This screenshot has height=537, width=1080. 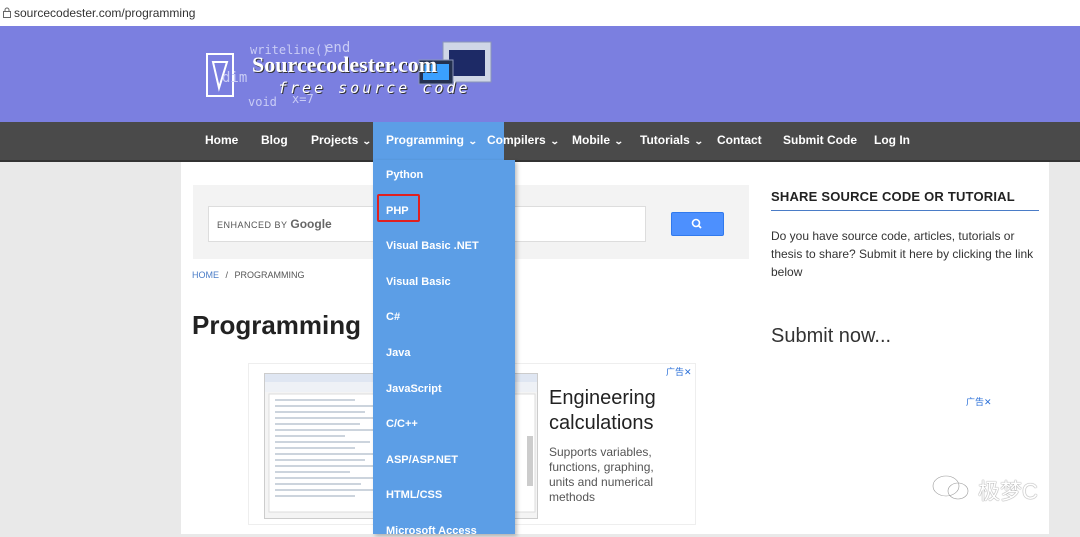 I want to click on logo-subtitle: free source code, so click(x=374, y=88).